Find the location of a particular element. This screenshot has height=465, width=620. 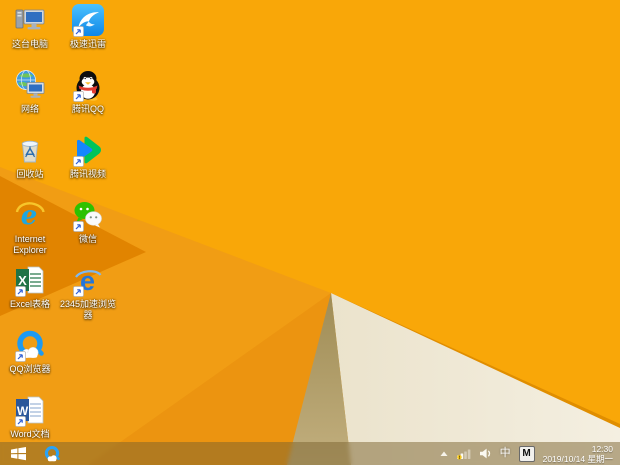

desktop-icon-recycle-bin: 回收站 is located at coordinates (30, 157).